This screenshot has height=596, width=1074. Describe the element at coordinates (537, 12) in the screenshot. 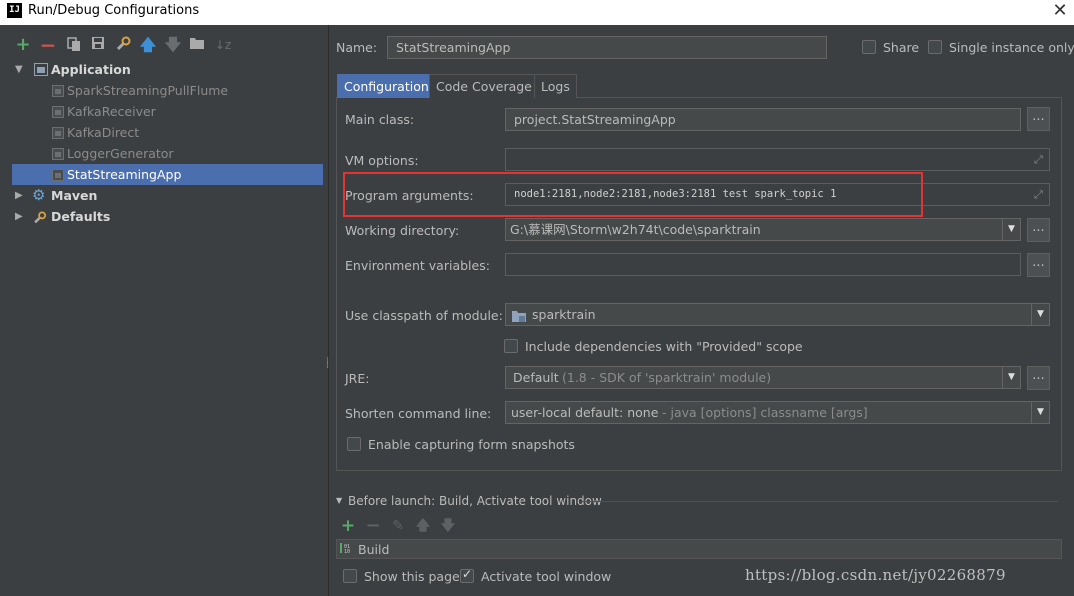

I see `title-bar: IJ Run/Debug Configurations ✕` at that location.